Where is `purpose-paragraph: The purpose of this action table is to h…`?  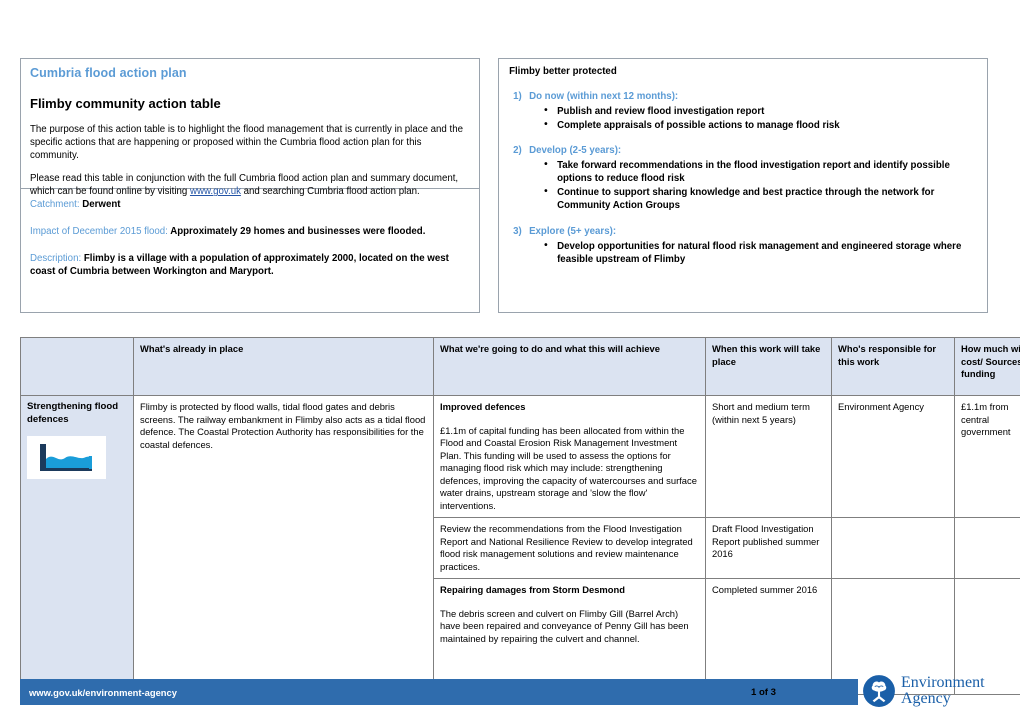 purpose-paragraph: The purpose of this action table is to h… is located at coordinates (246, 142).